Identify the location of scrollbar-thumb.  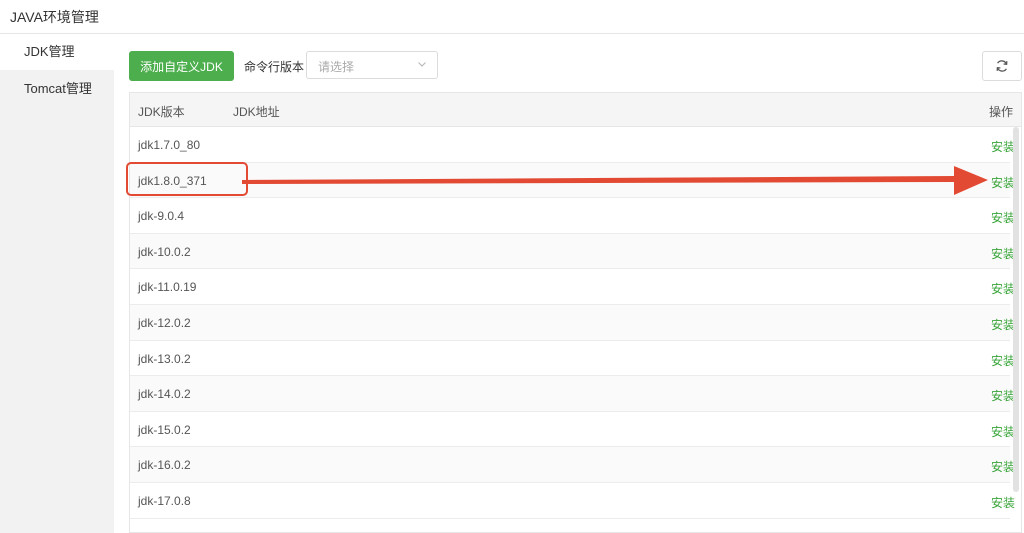
(1016, 309).